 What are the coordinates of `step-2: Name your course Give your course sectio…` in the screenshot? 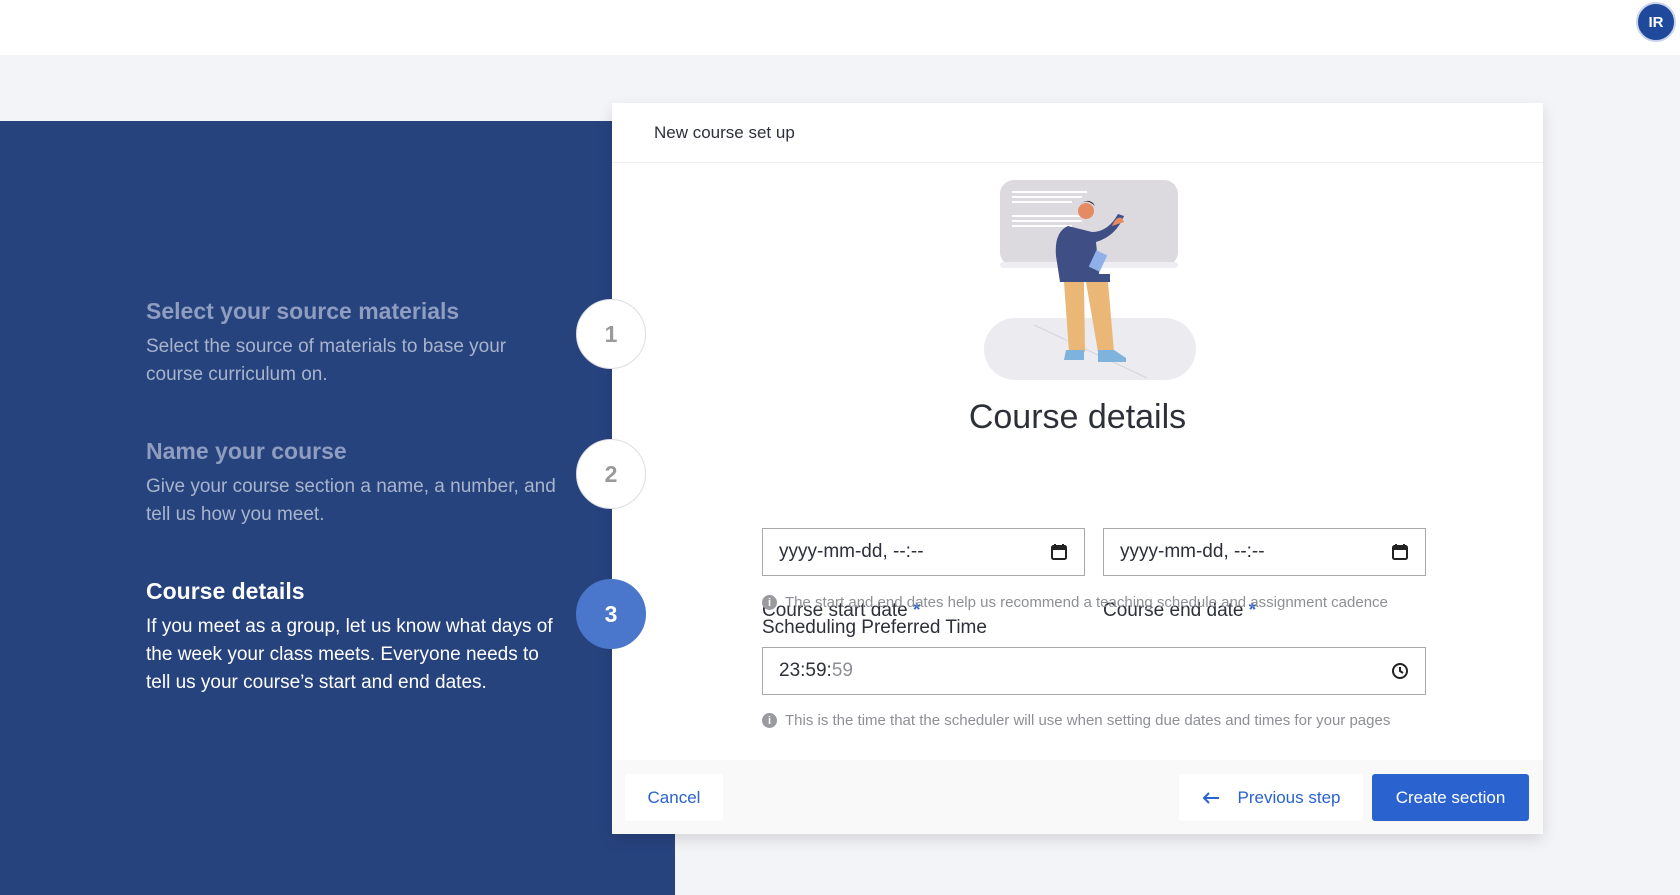 It's located at (351, 483).